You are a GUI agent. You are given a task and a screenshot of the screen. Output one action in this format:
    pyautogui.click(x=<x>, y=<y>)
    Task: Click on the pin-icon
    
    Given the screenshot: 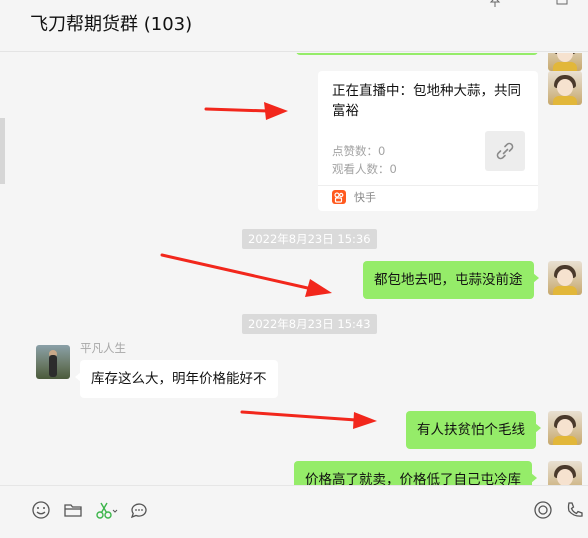 What is the action you would take?
    pyautogui.click(x=495, y=4)
    